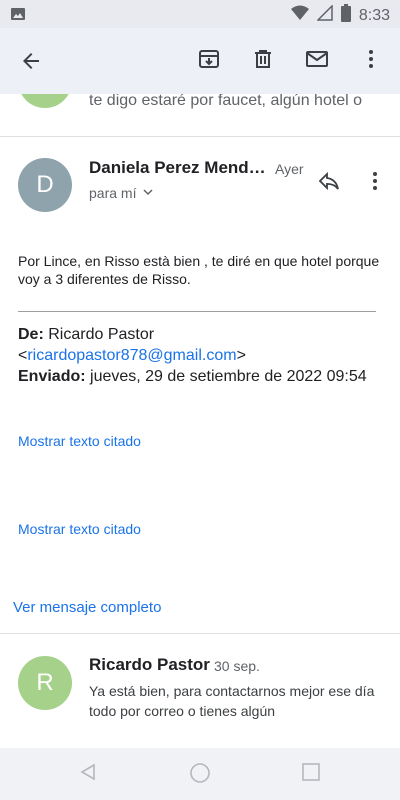 The image size is (400, 800). I want to click on from-name: Ricardo Pastor, so click(101, 334).